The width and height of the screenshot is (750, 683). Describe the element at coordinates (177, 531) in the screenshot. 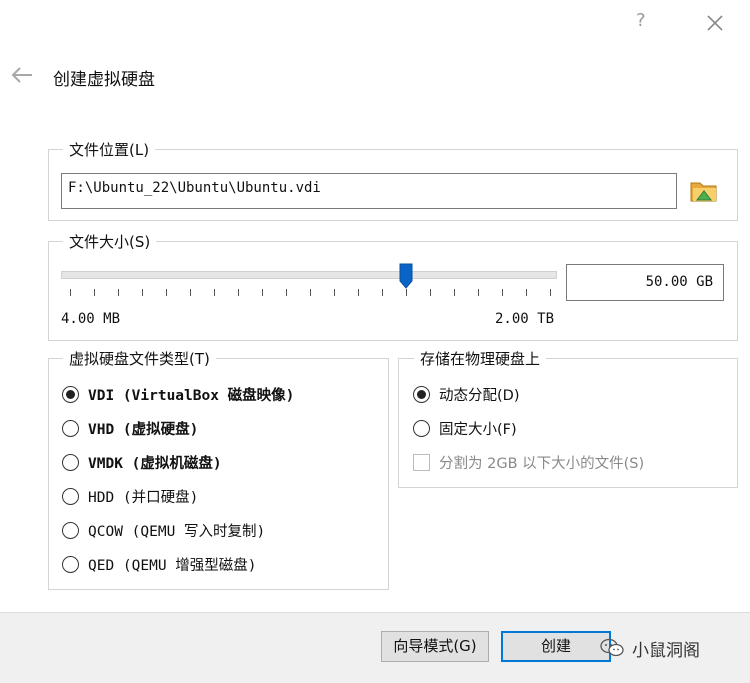

I see `radio-label: QCOW (QEMU 写入时复制)` at that location.